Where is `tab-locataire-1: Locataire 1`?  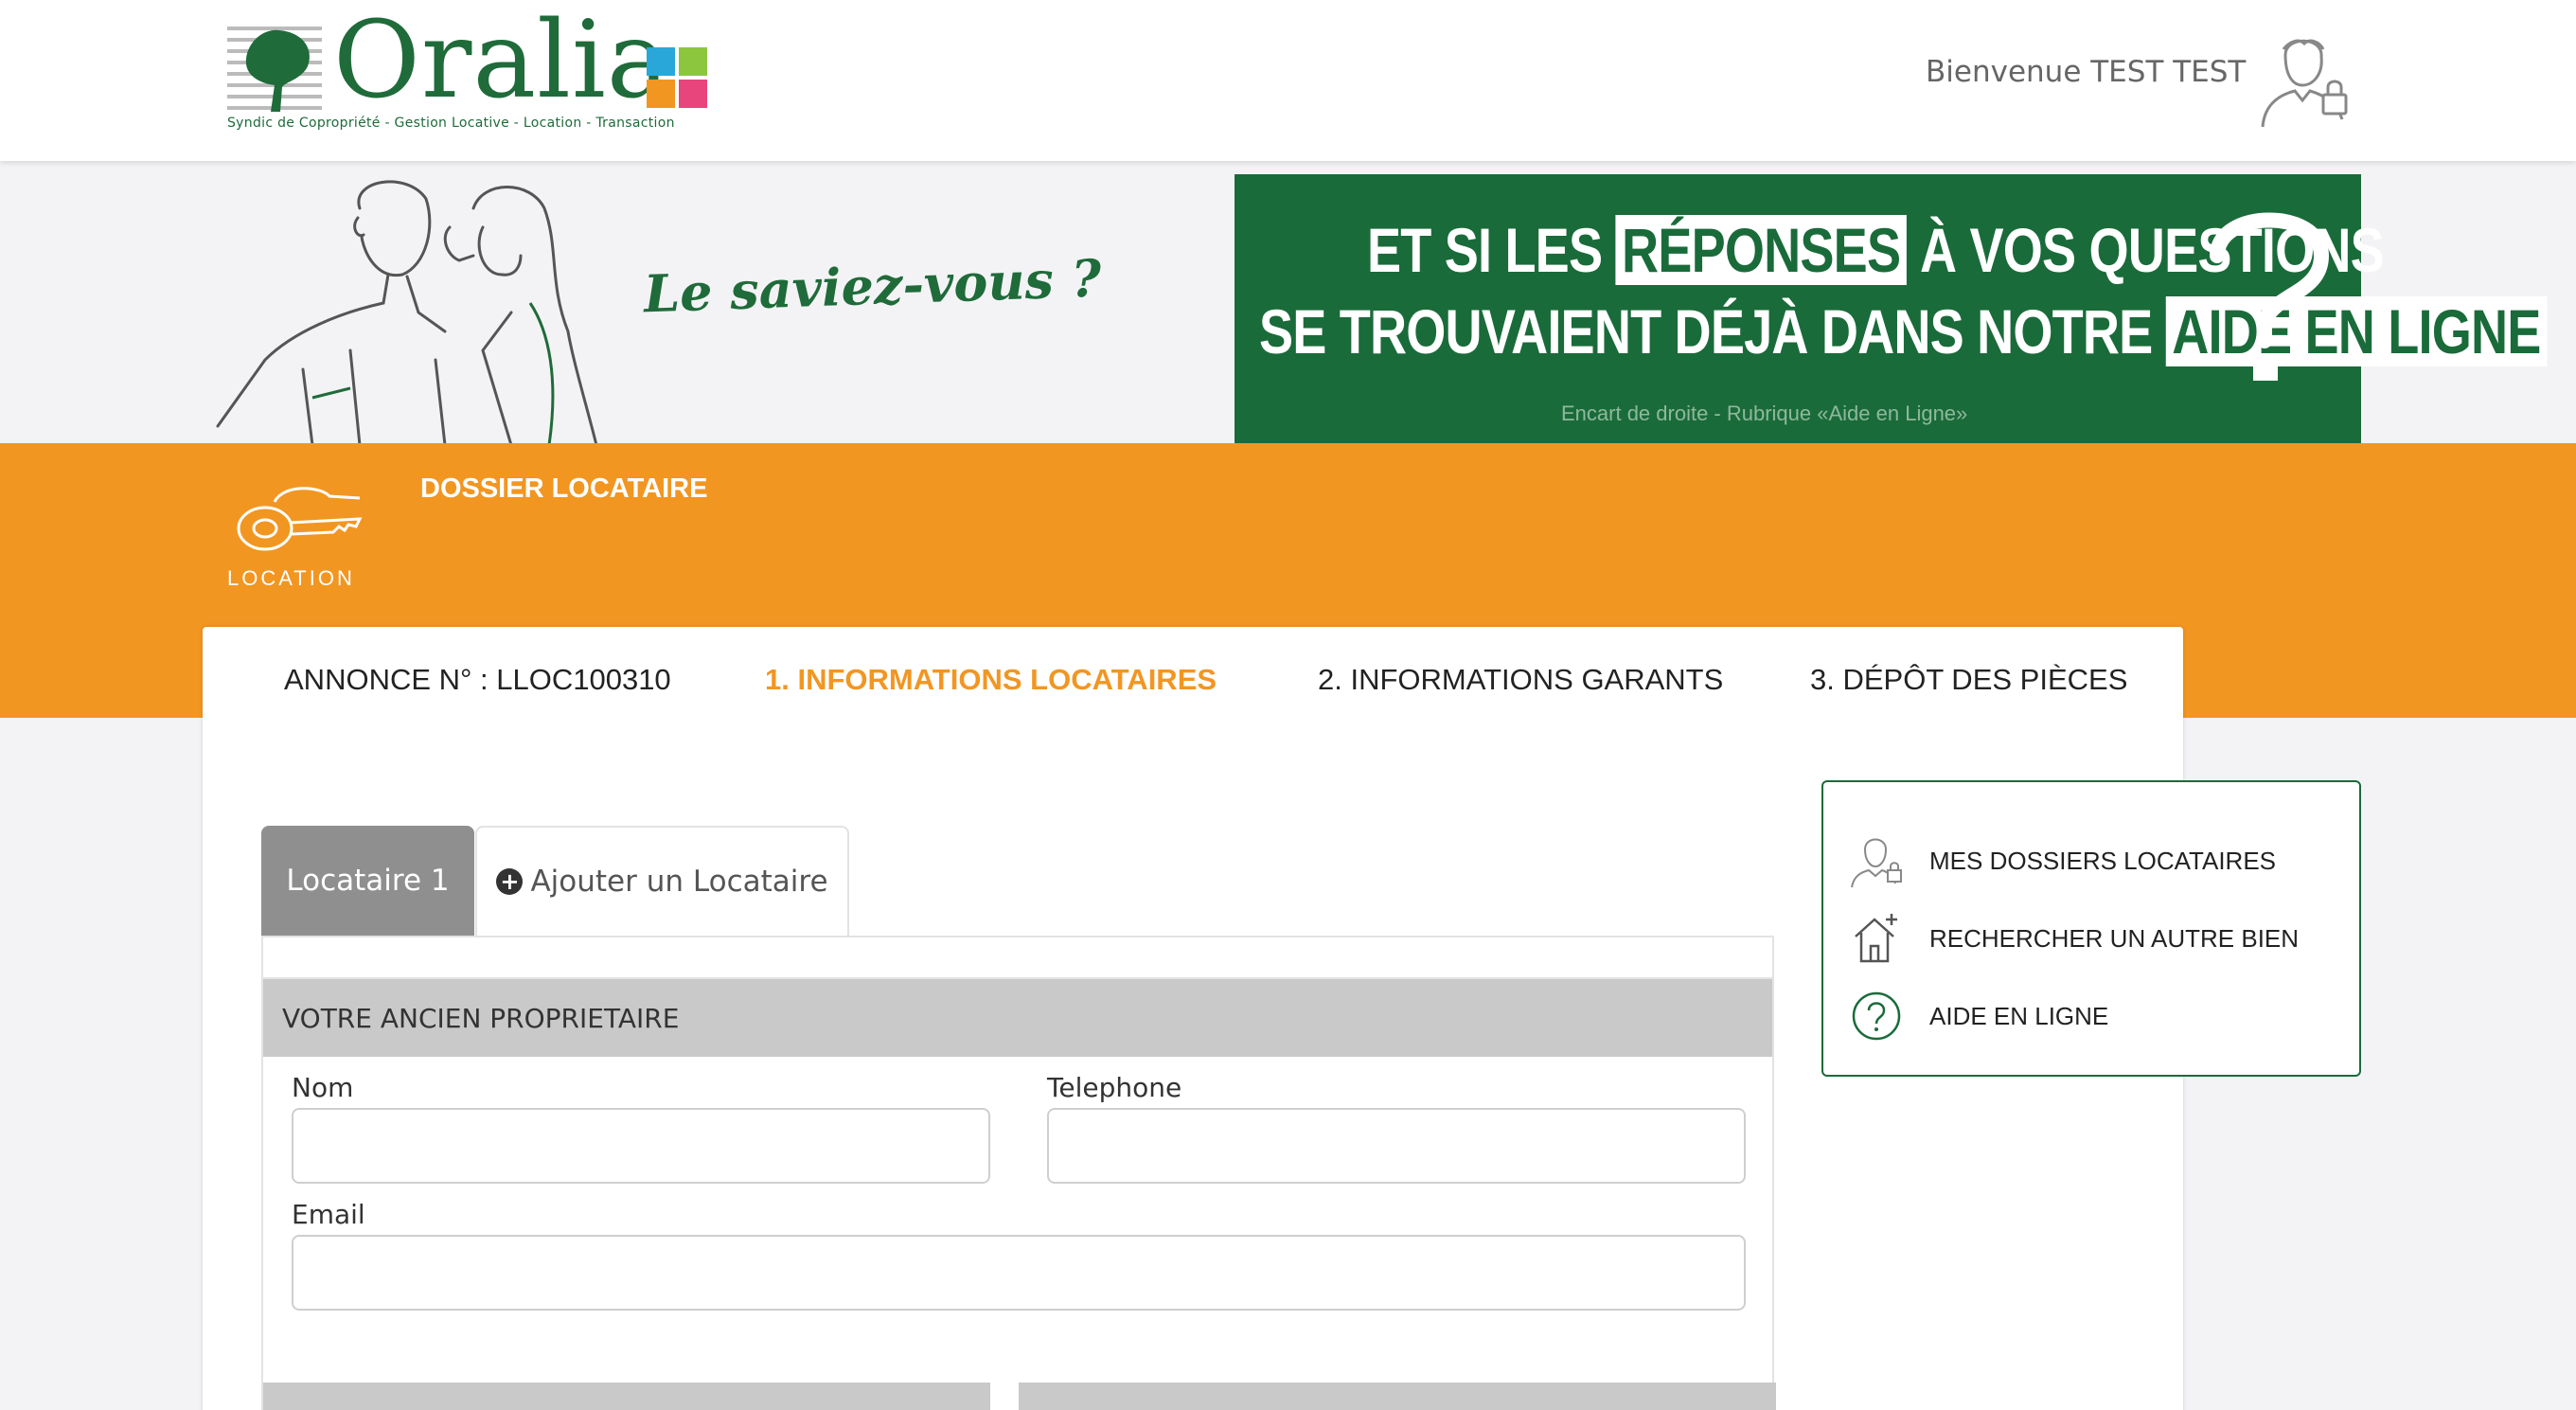
tab-locataire-1: Locataire 1 is located at coordinates (368, 881).